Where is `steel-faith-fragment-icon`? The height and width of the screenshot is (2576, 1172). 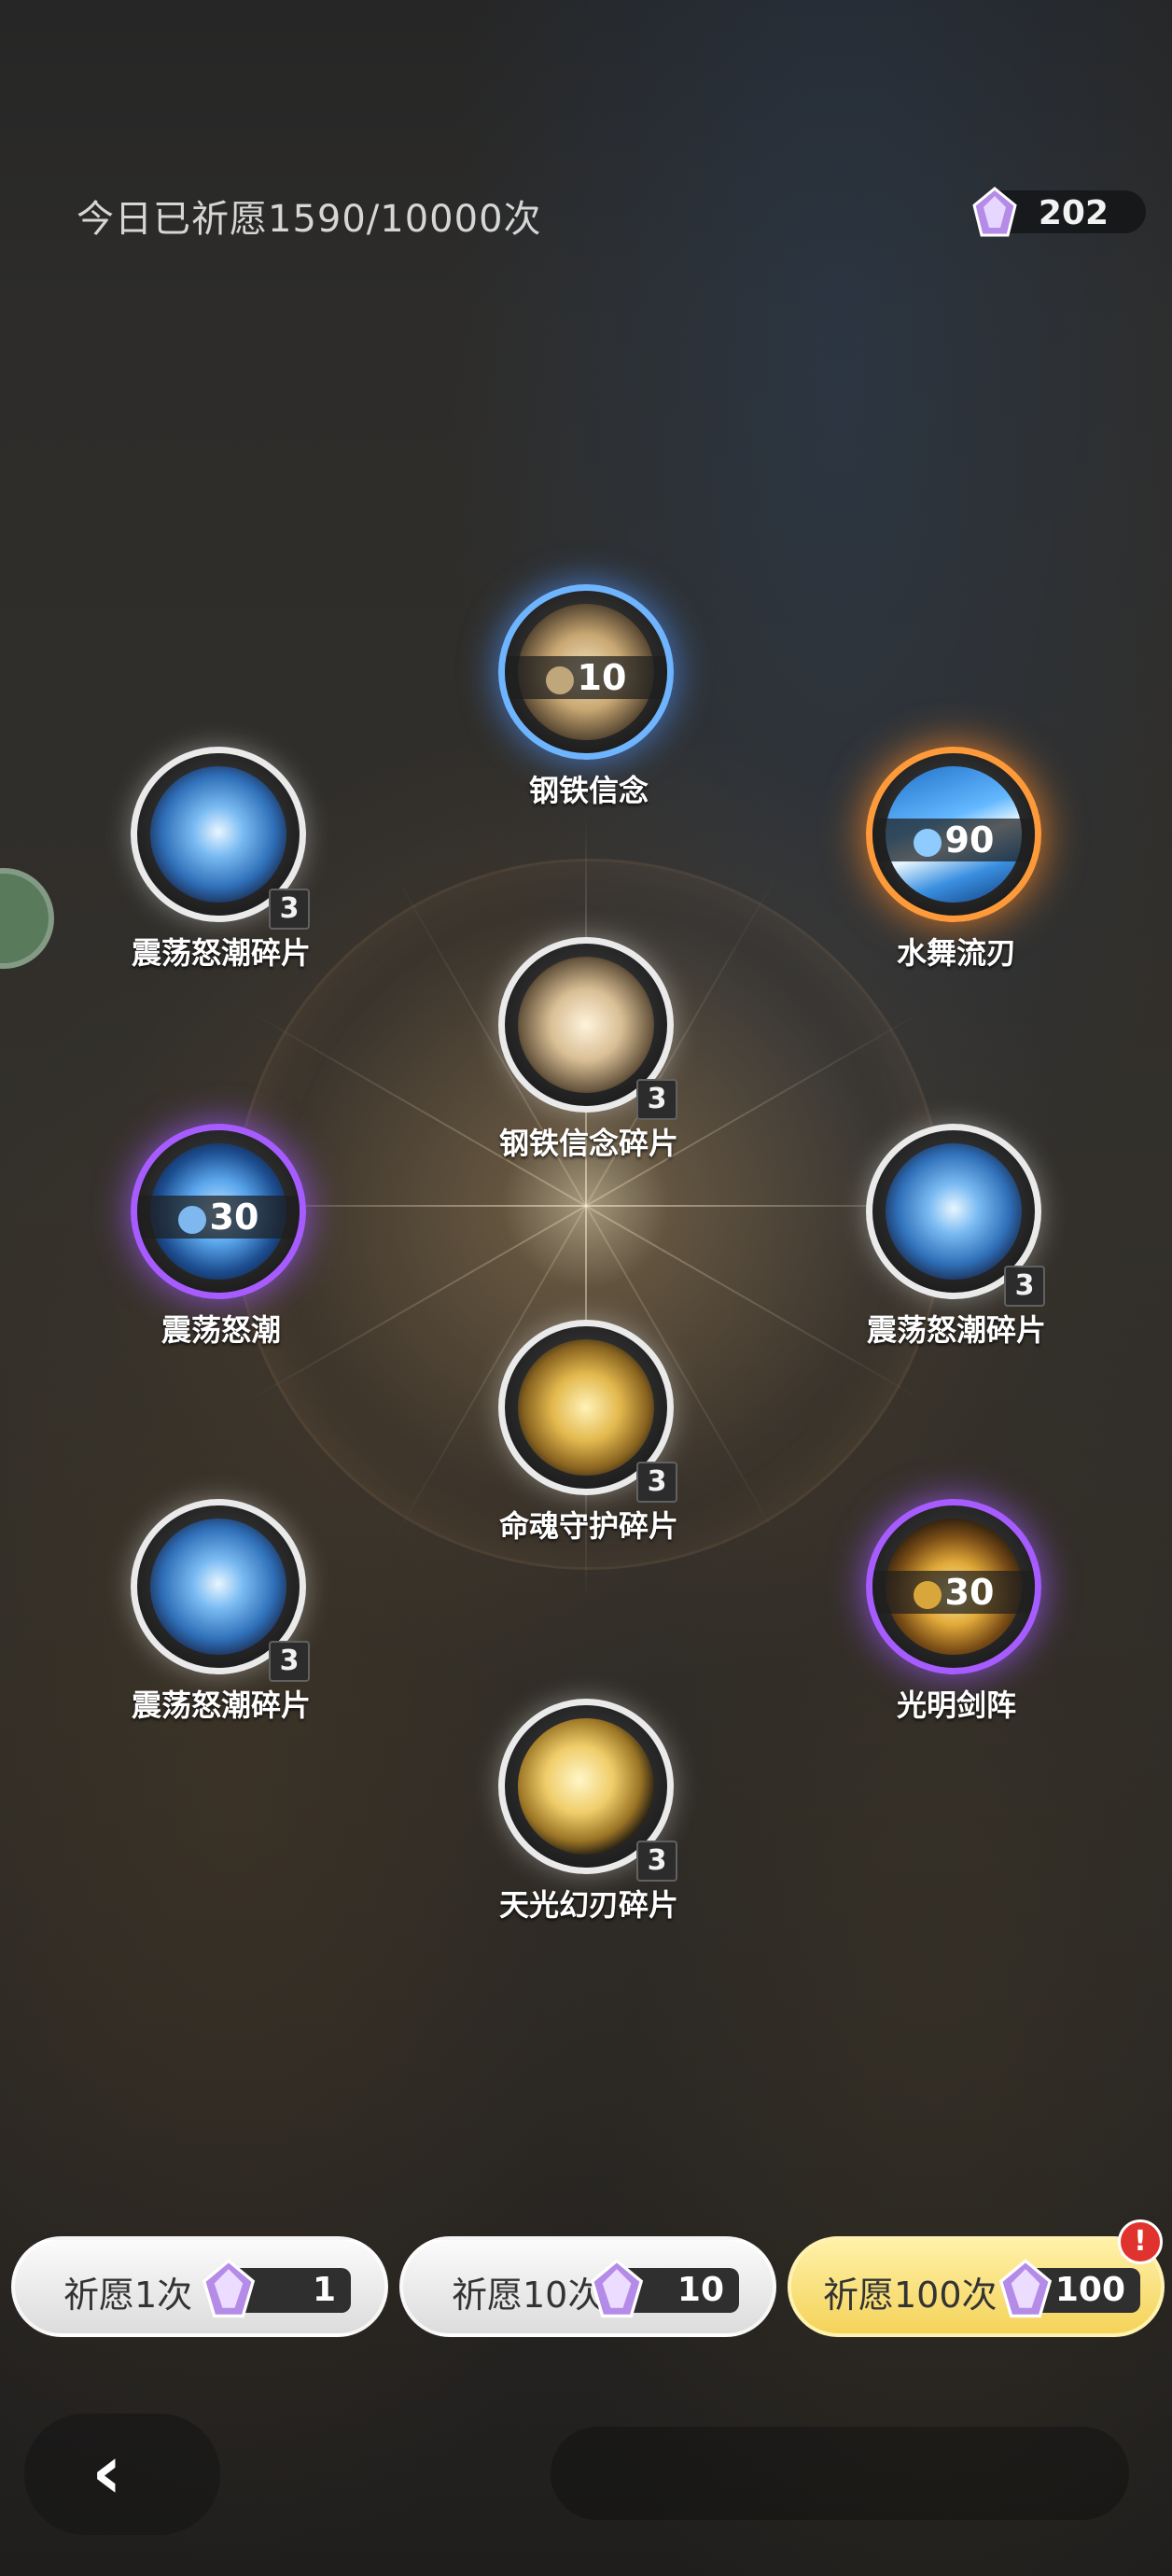 steel-faith-fragment-icon is located at coordinates (586, 1025).